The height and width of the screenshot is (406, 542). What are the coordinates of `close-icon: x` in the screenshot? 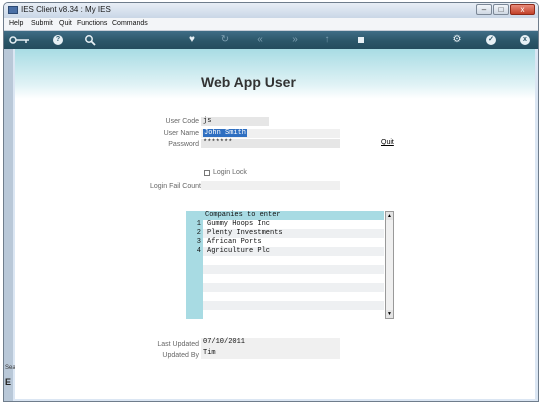 It's located at (525, 40).